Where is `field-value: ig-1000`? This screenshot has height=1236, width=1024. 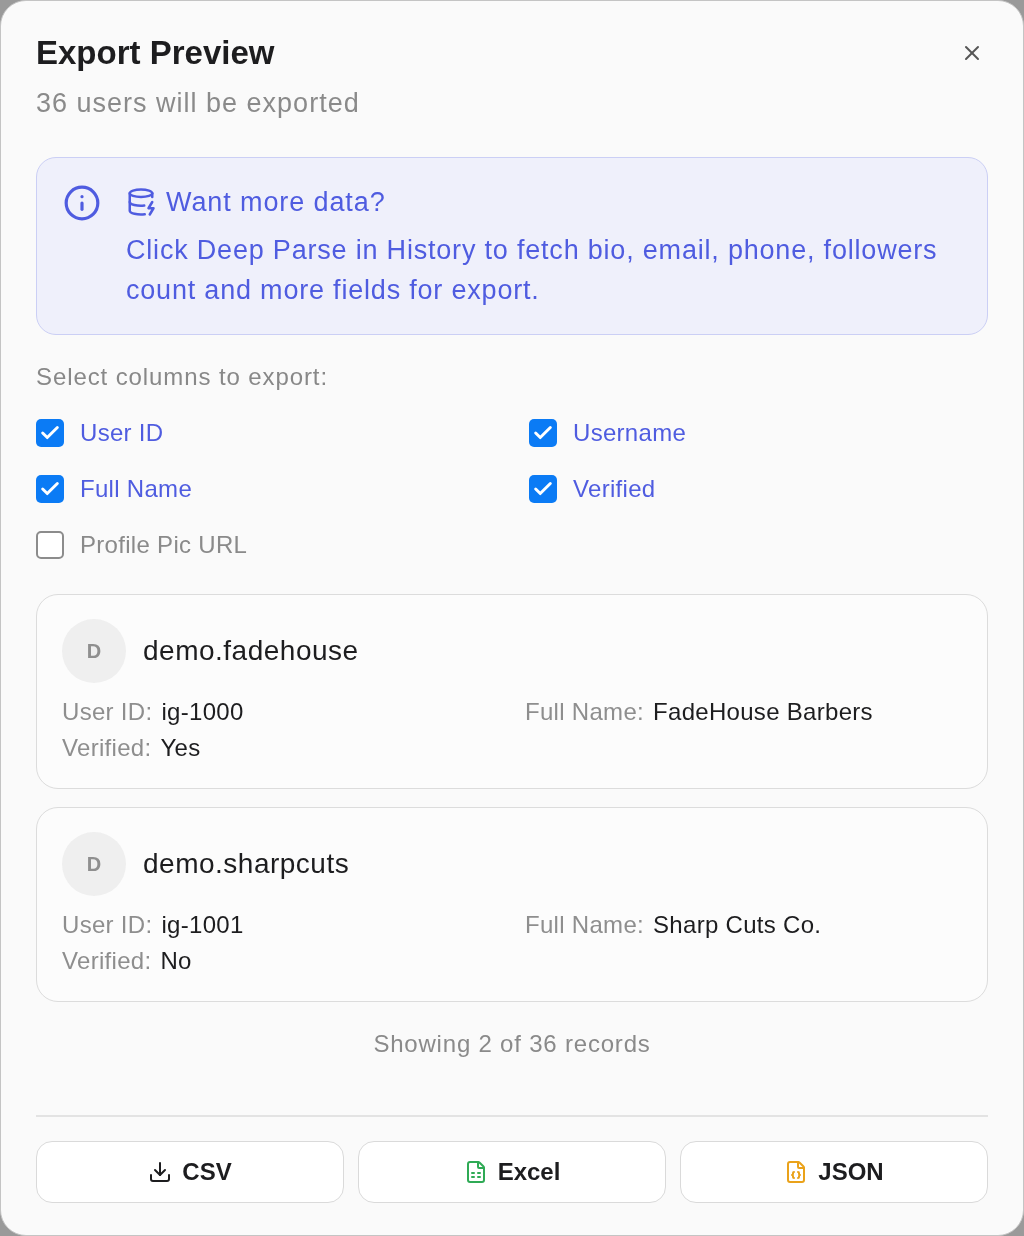
field-value: ig-1000 is located at coordinates (202, 712).